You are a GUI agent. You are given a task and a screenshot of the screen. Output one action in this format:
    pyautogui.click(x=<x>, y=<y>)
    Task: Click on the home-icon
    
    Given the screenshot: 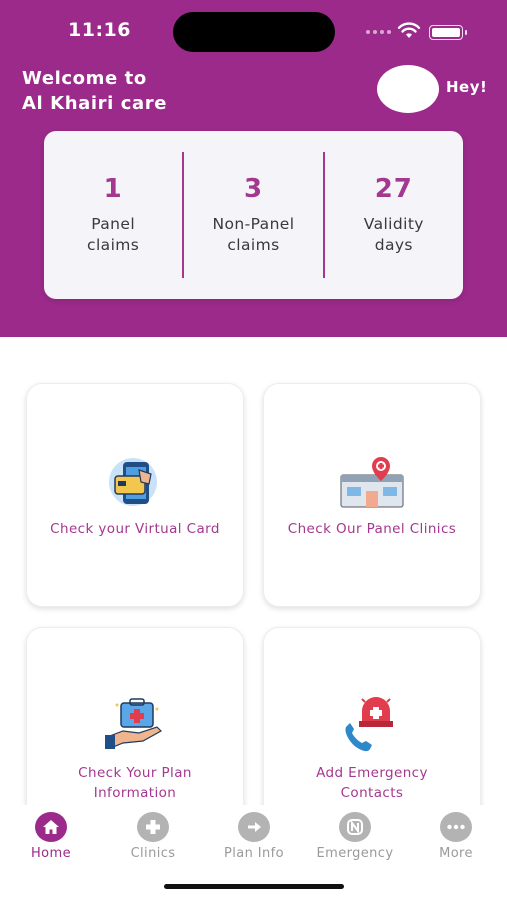 What is the action you would take?
    pyautogui.click(x=51, y=827)
    